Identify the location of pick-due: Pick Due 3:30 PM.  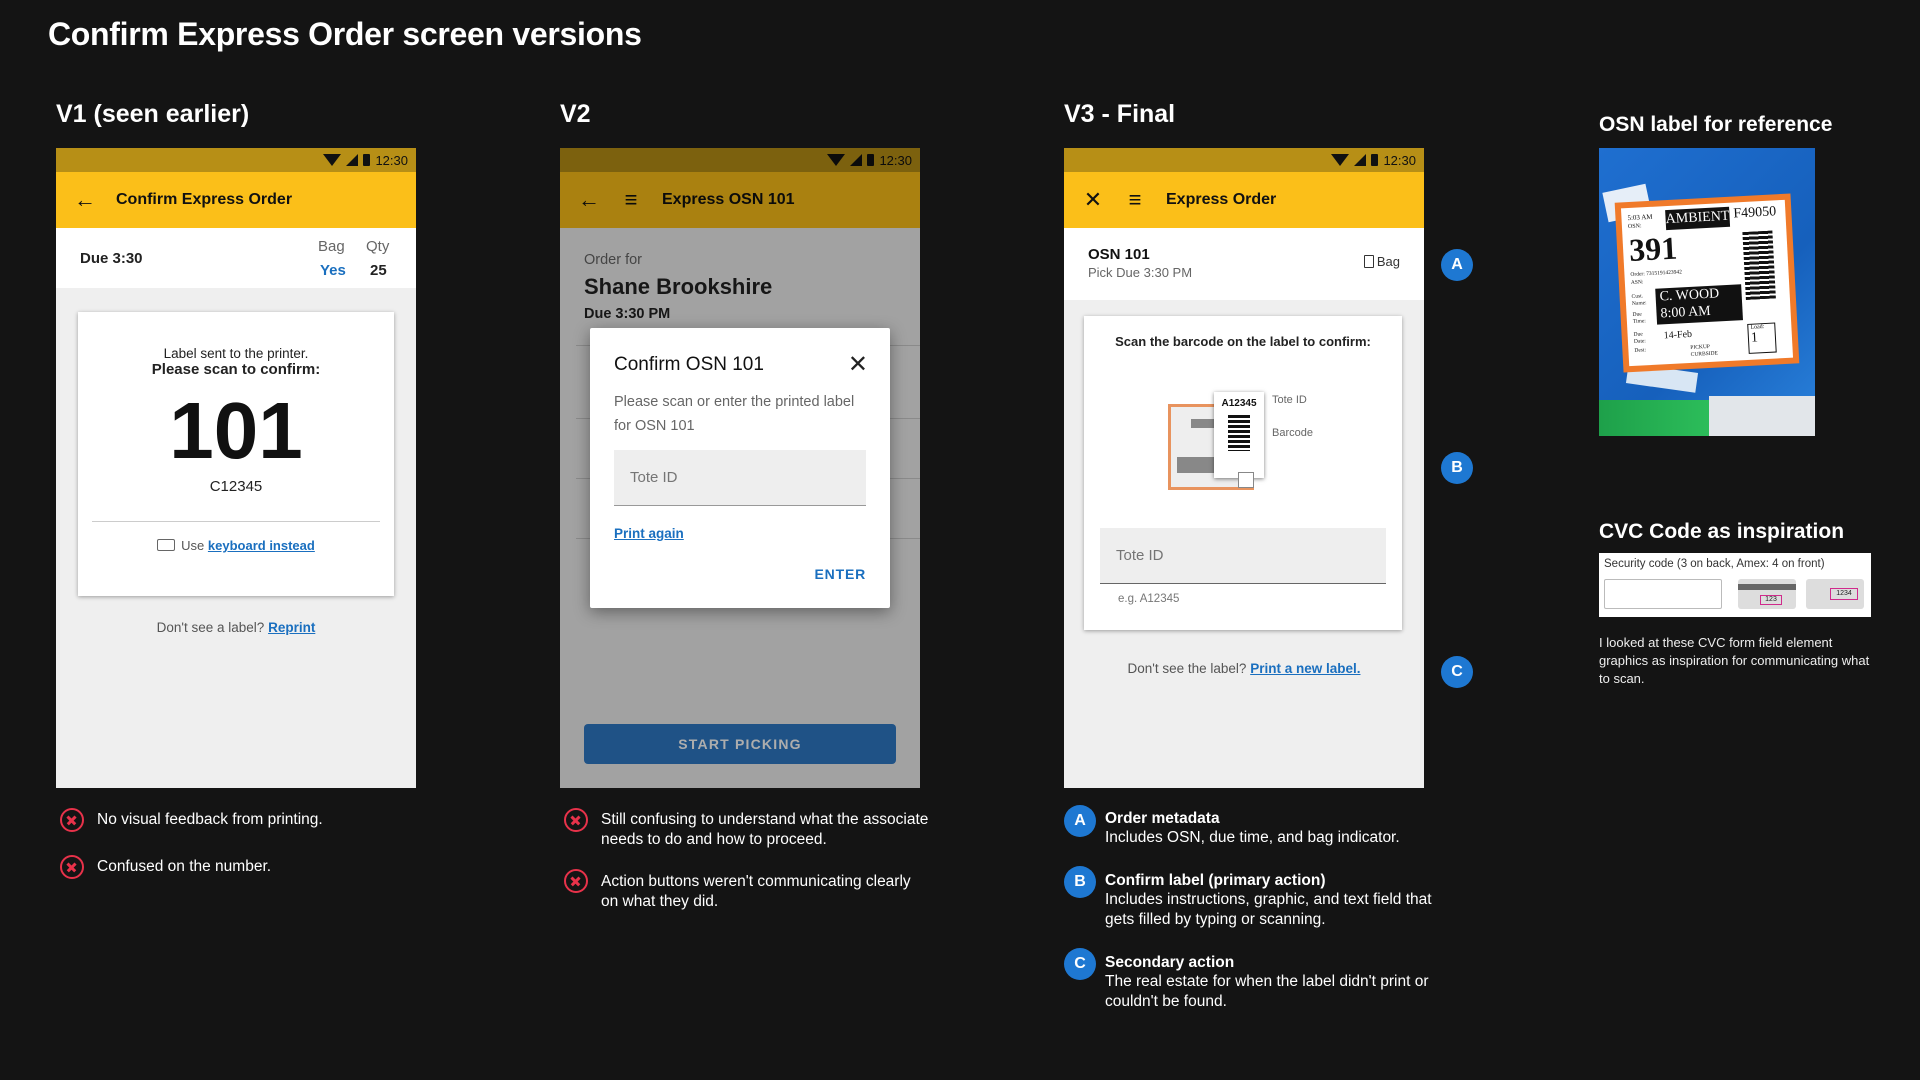
(1140, 272).